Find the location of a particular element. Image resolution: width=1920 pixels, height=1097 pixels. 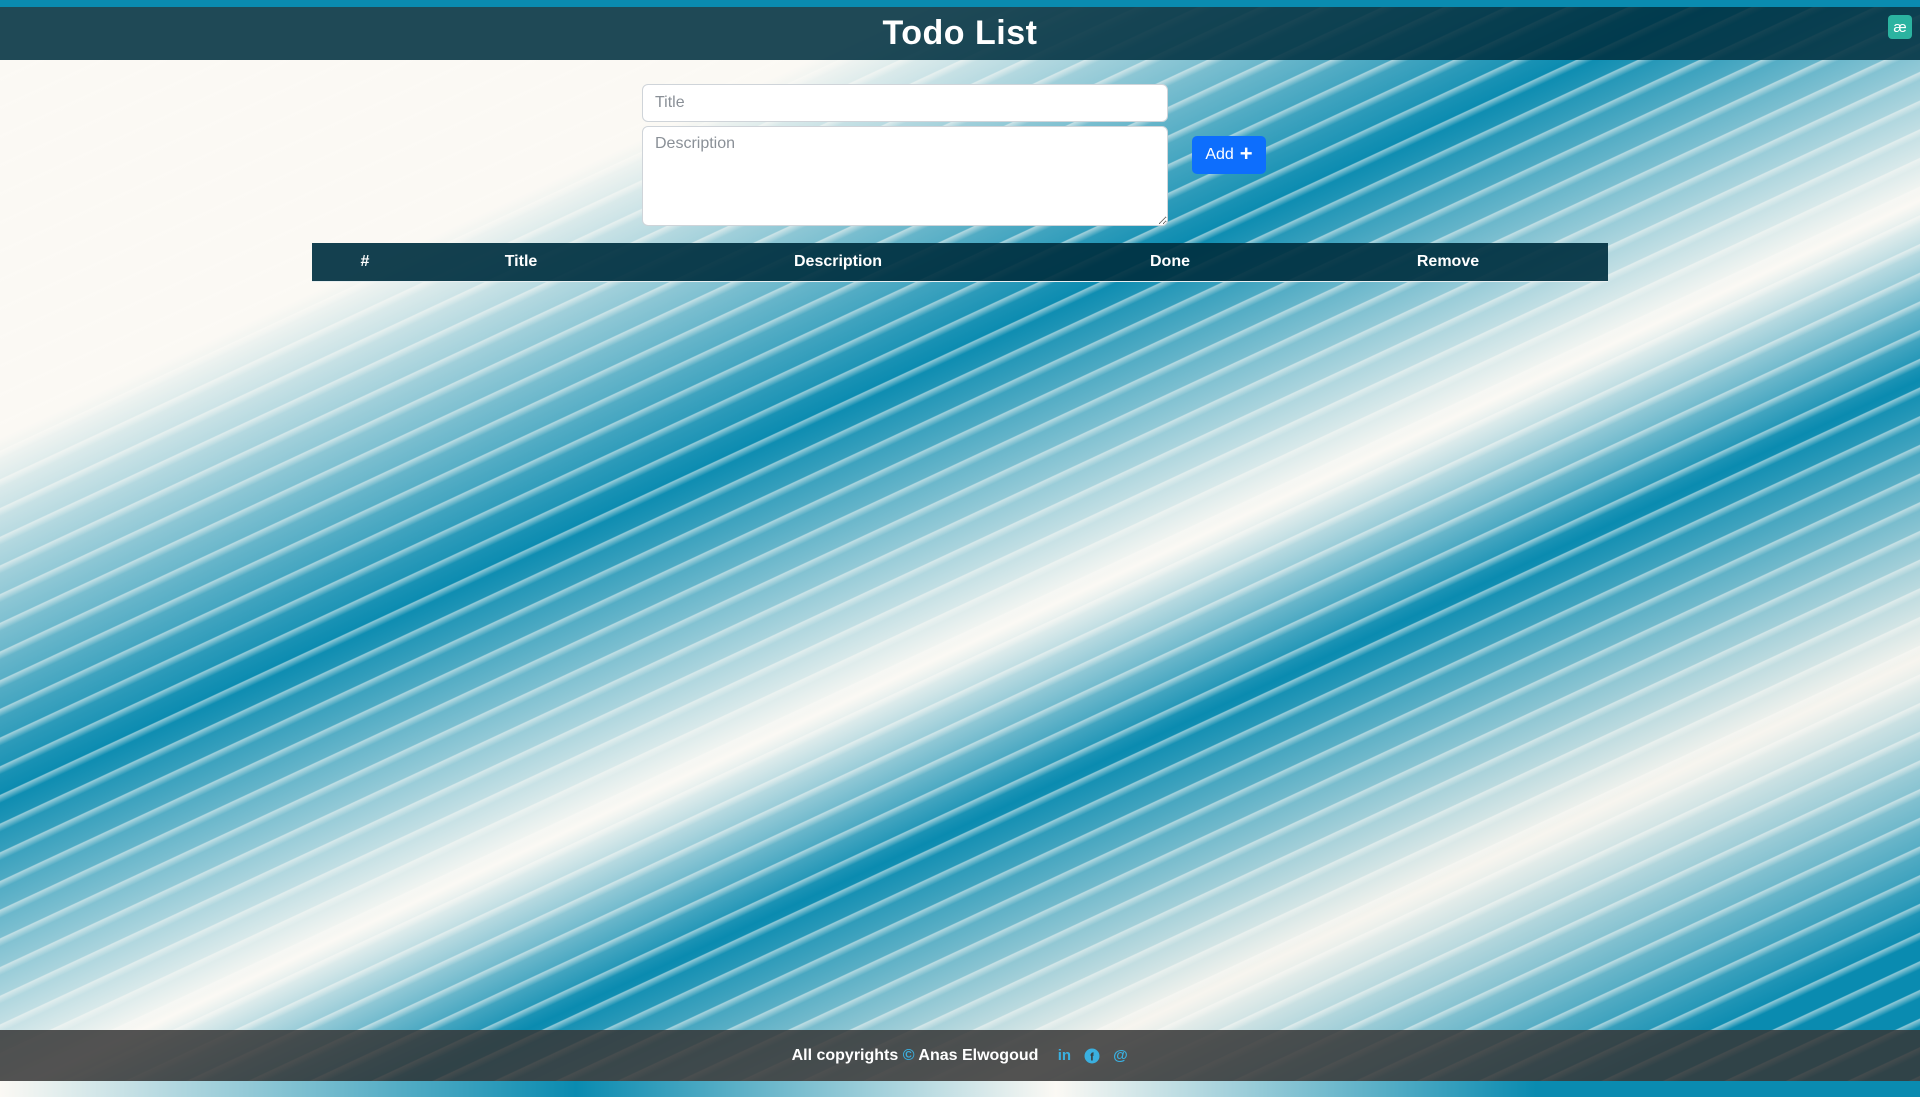

add-button: Add + is located at coordinates (1229, 155).